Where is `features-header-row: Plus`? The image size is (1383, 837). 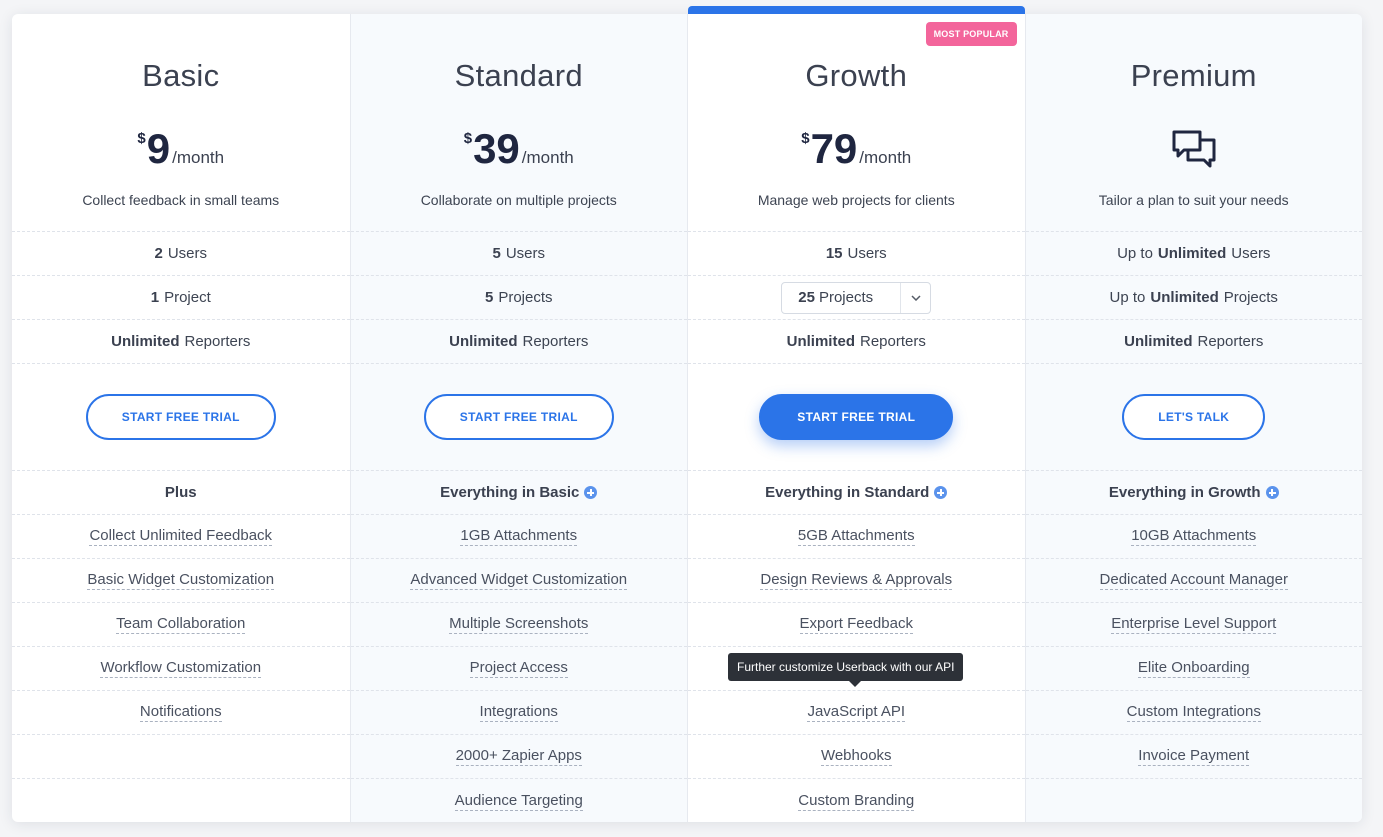
features-header-row: Plus is located at coordinates (181, 493).